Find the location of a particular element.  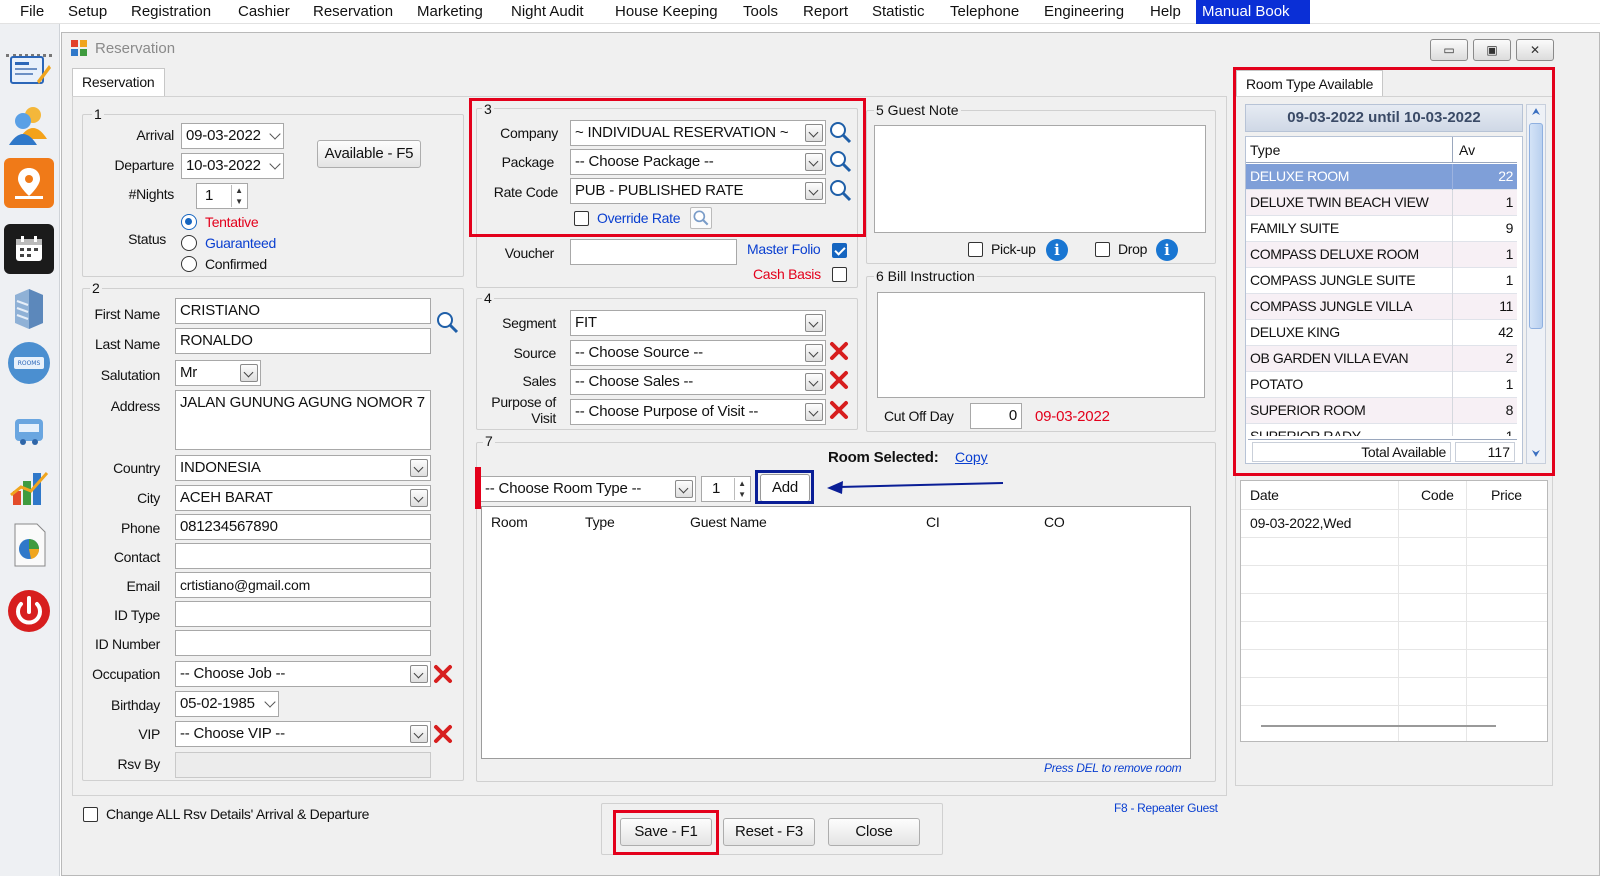

menu-file: File is located at coordinates (32, 12).